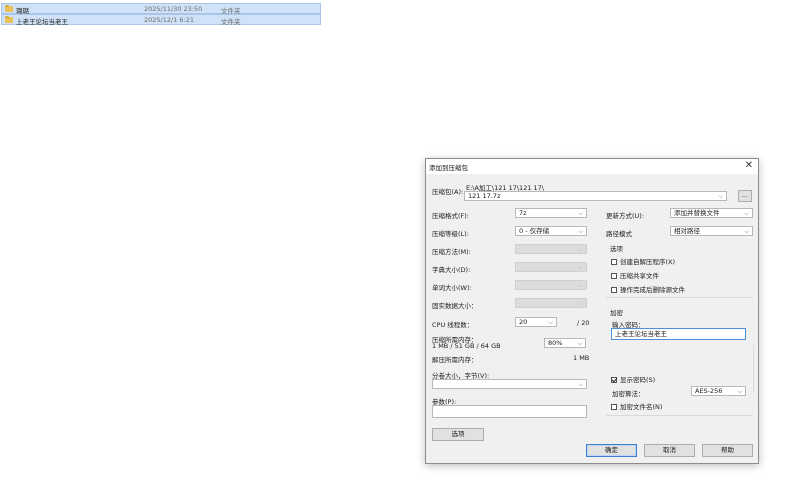 The image size is (800, 480). What do you see at coordinates (551, 231) in the screenshot?
I see `level-combo: 0 - 仅存储 ⌵` at bounding box center [551, 231].